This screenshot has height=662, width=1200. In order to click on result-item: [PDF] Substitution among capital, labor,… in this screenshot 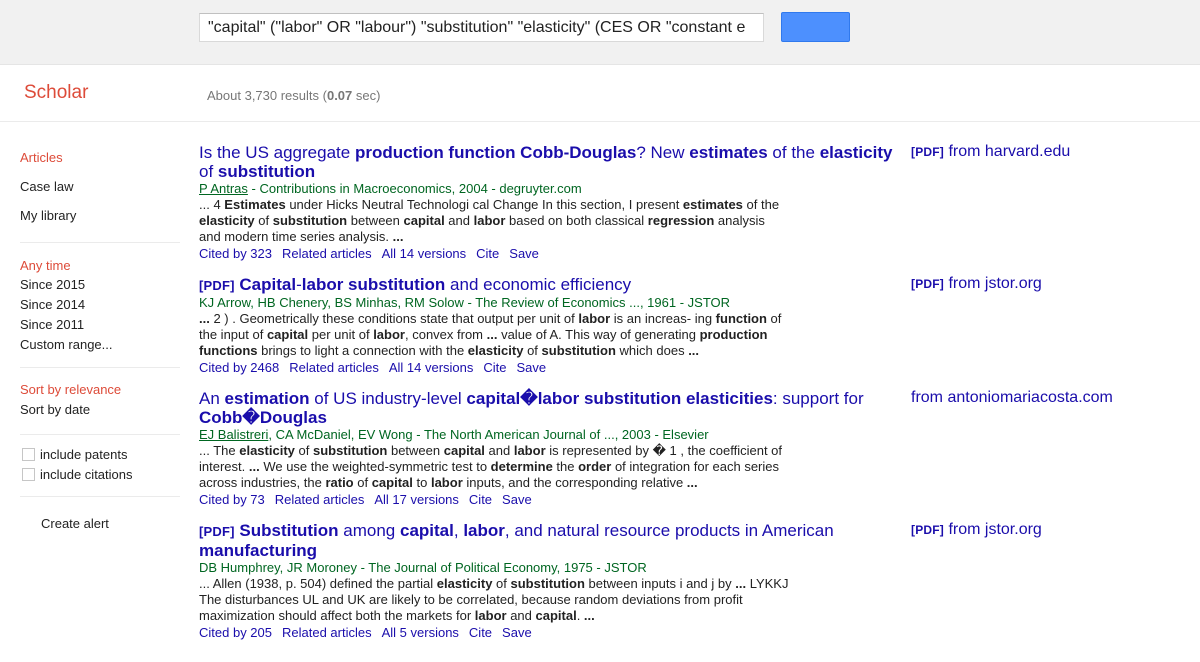, I will do `click(549, 581)`.